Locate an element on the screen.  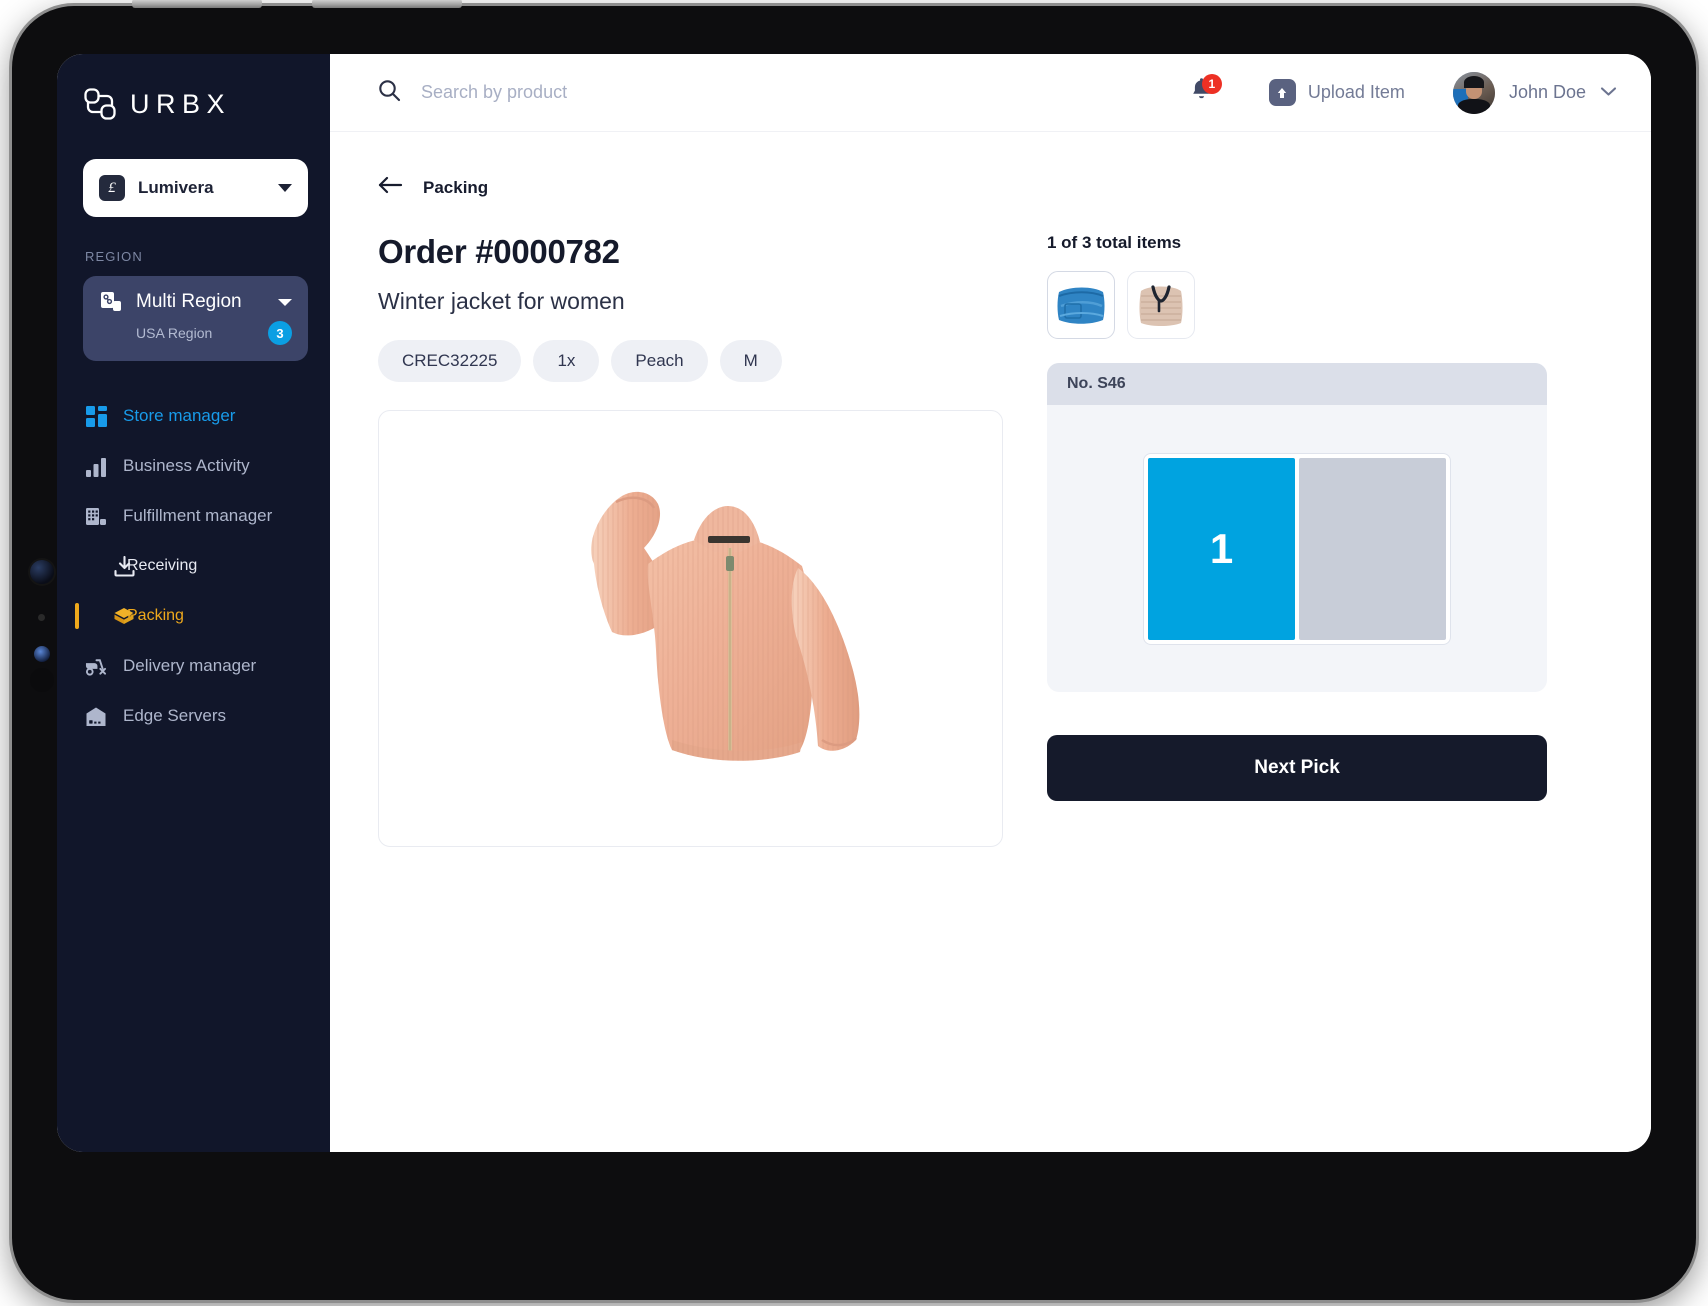
warehouse-icon is located at coordinates (96, 516).